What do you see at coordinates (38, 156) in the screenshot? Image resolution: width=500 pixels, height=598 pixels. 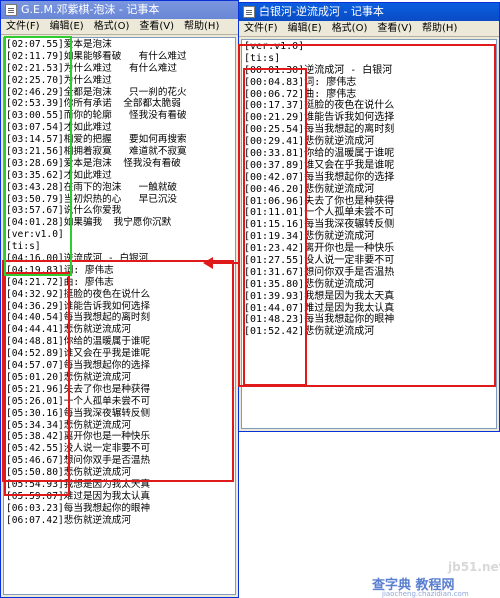 I see `left-timestamp-green-box` at bounding box center [38, 156].